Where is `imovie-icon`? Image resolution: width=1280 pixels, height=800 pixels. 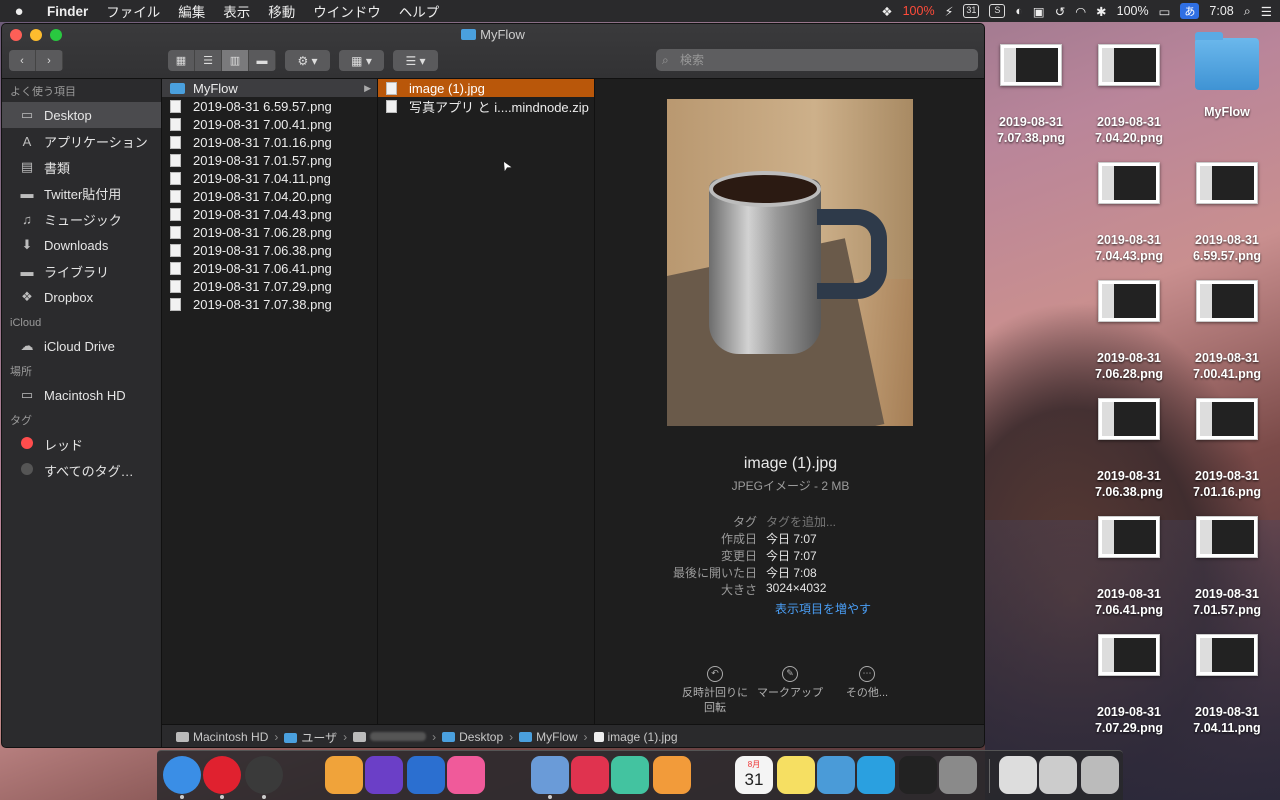
imovie-icon is located at coordinates (384, 775).